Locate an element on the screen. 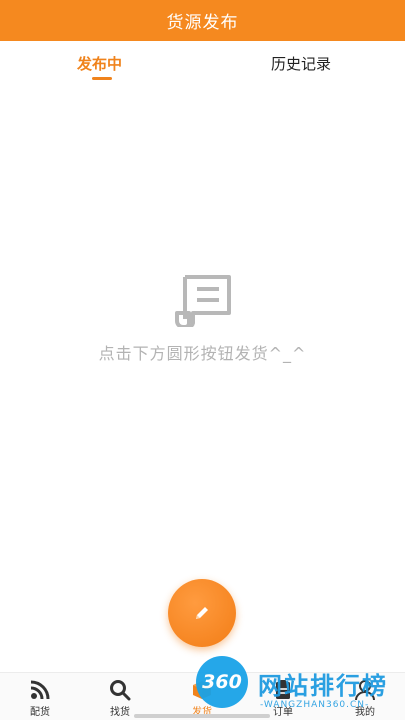 This screenshot has height=720, width=405. document-scroll-icon is located at coordinates (203, 301).